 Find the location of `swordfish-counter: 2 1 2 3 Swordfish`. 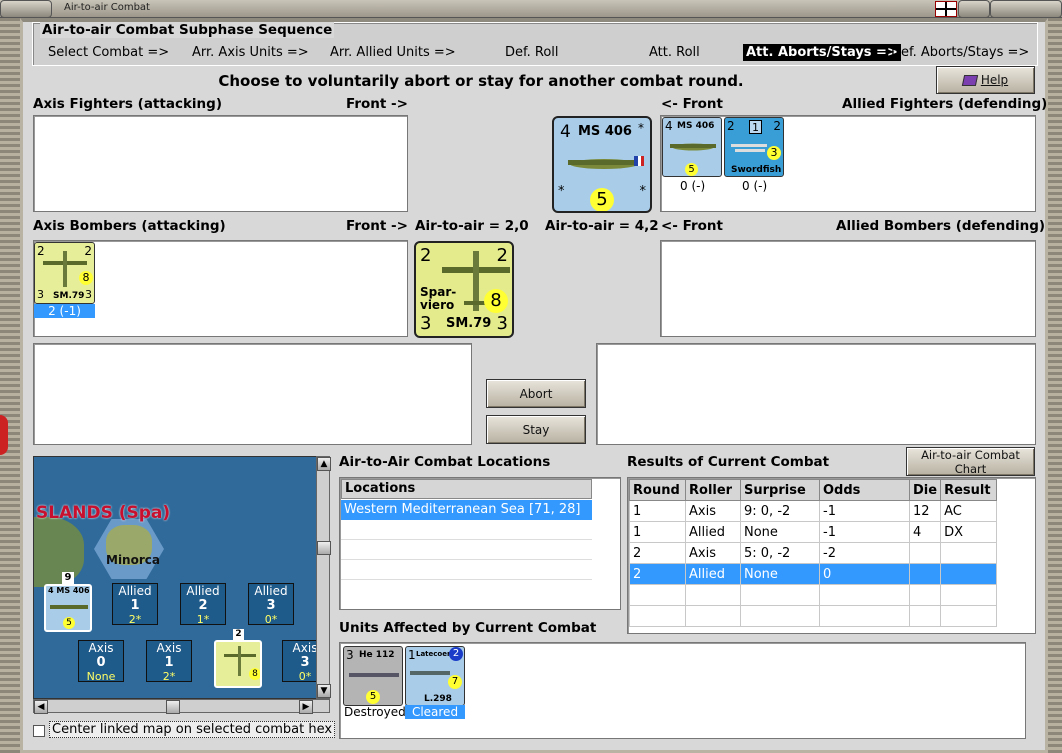

swordfish-counter: 2 1 2 3 Swordfish is located at coordinates (754, 147).